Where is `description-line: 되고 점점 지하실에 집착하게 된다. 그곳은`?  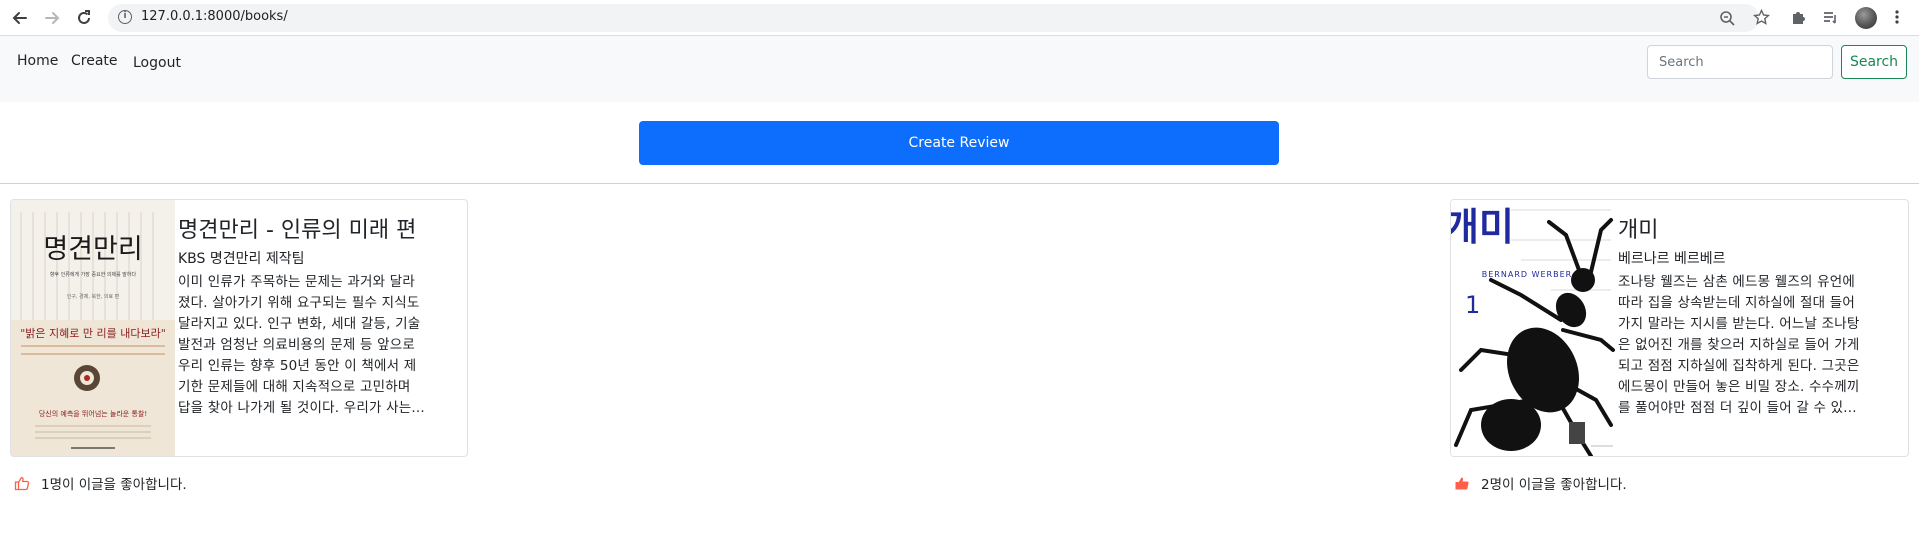
description-line: 되고 점점 지하실에 집착하게 된다. 그곳은 is located at coordinates (1739, 366).